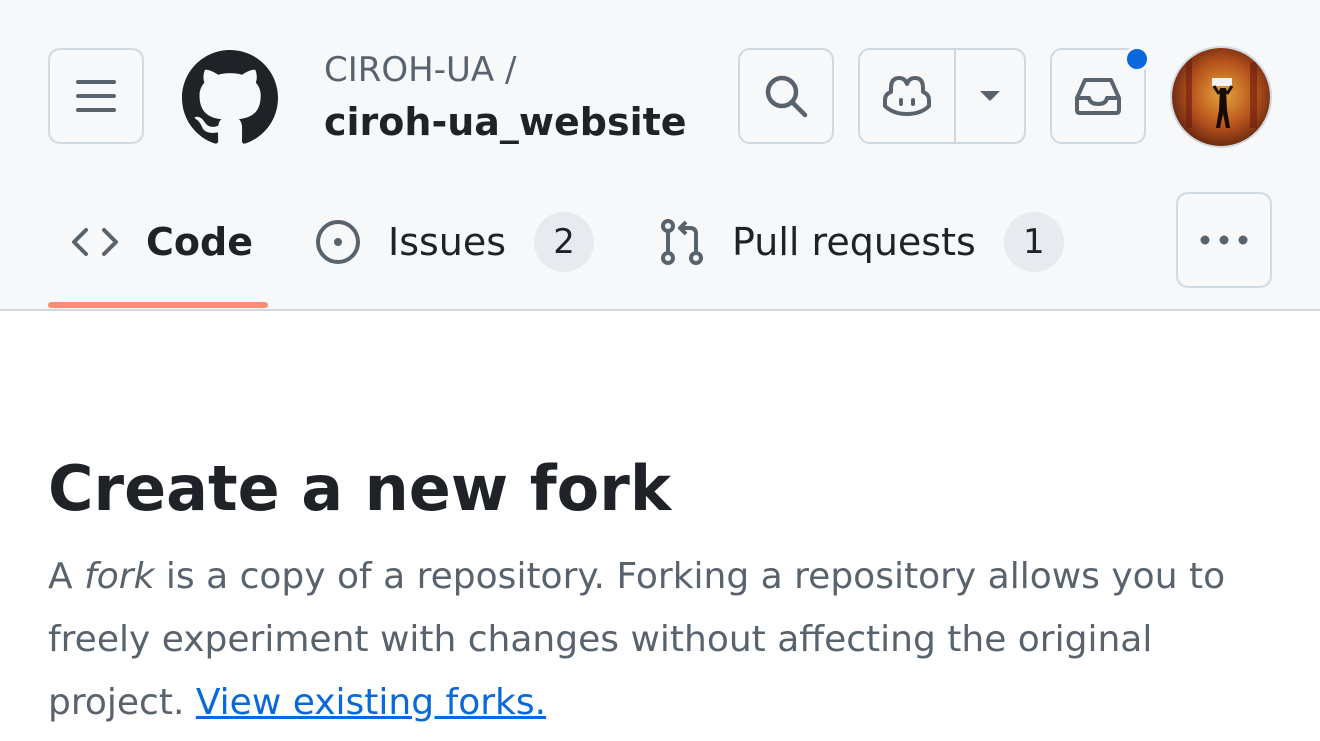  I want to click on pull-requests-count-badge: 1, so click(1033, 242).